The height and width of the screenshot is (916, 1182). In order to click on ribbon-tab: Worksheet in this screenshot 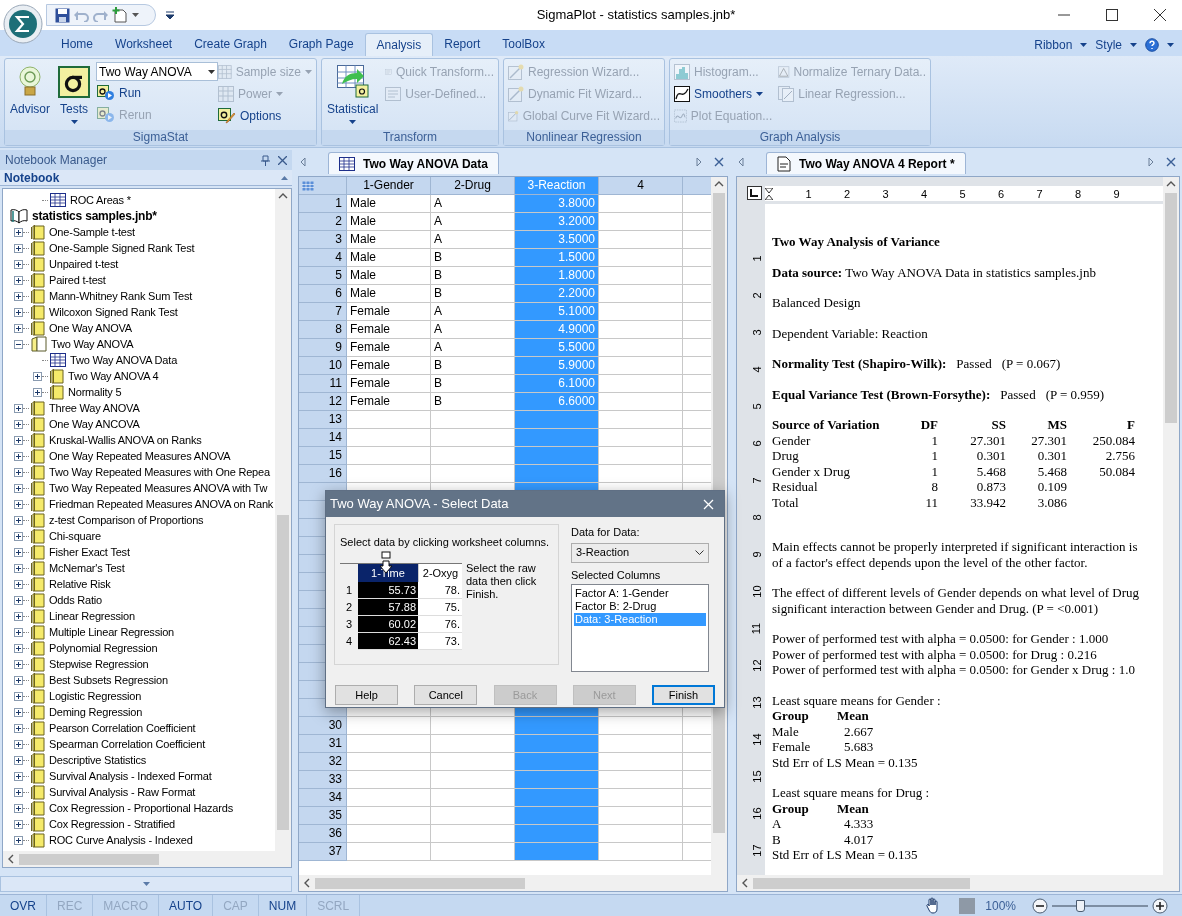, I will do `click(144, 44)`.